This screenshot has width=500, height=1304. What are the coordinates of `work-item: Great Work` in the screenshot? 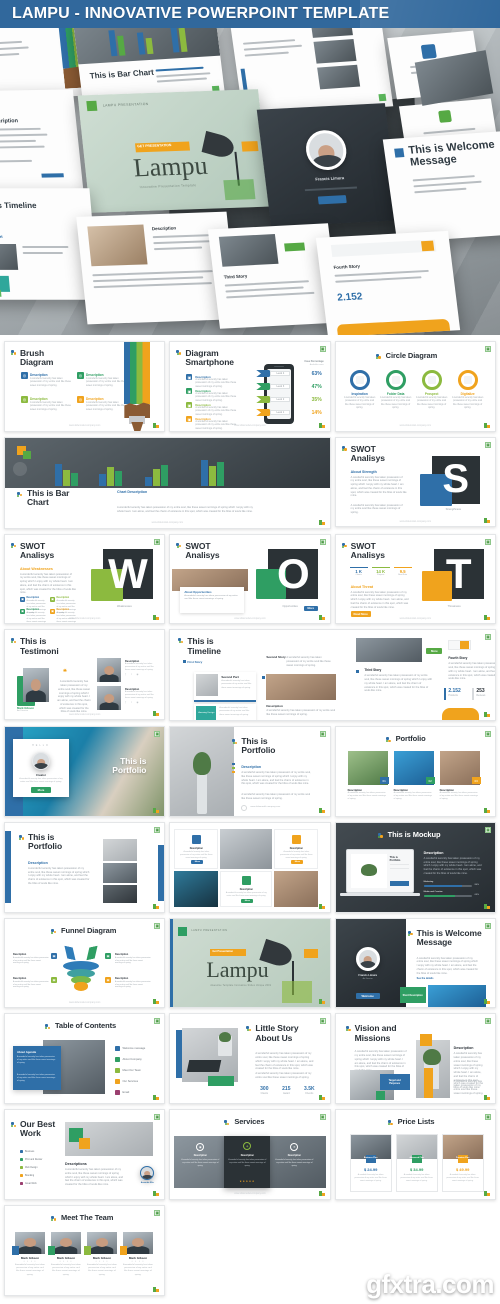 It's located at (28, 1184).